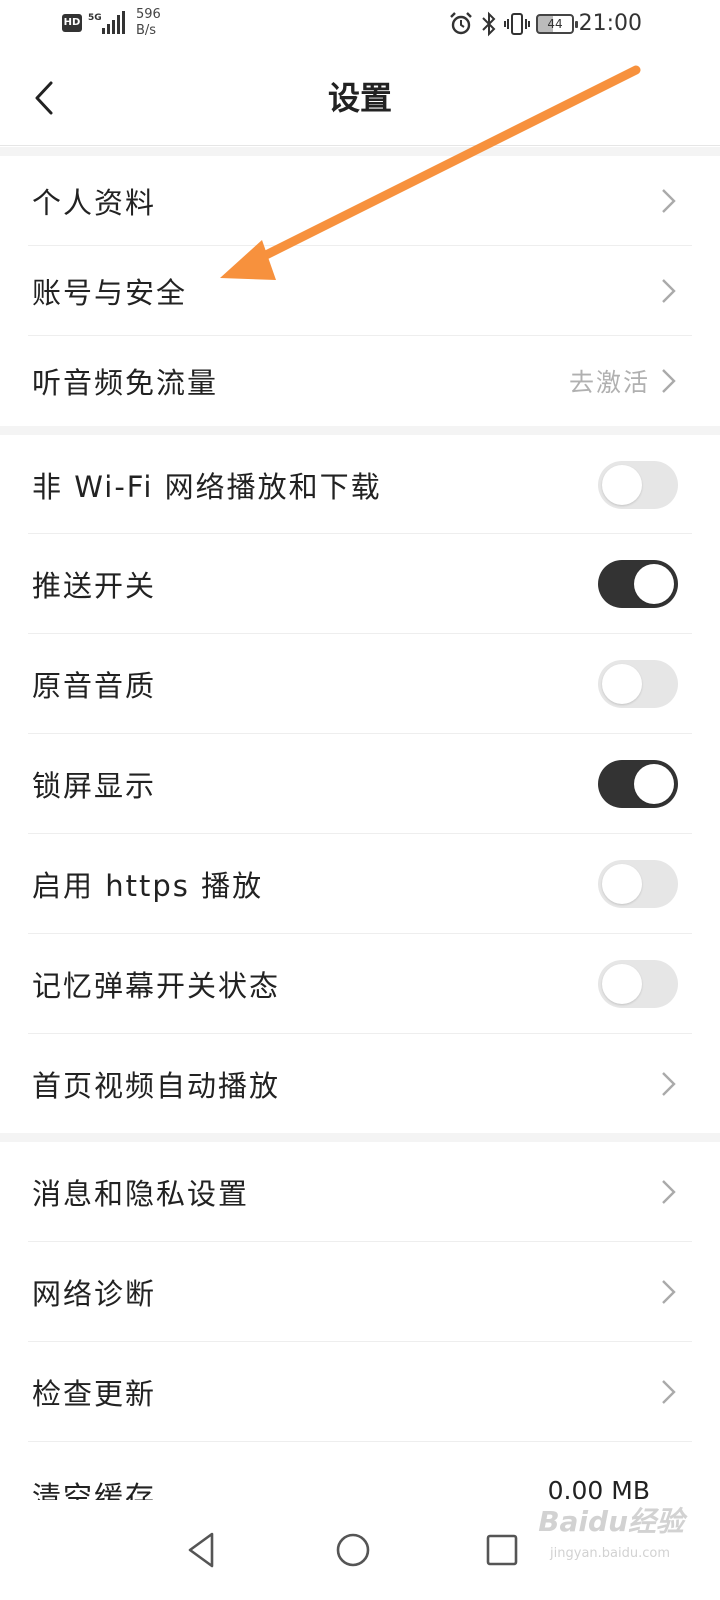 Image resolution: width=720 pixels, height=1600 pixels. I want to click on row-label: 消息和隐私设置, so click(141, 1194).